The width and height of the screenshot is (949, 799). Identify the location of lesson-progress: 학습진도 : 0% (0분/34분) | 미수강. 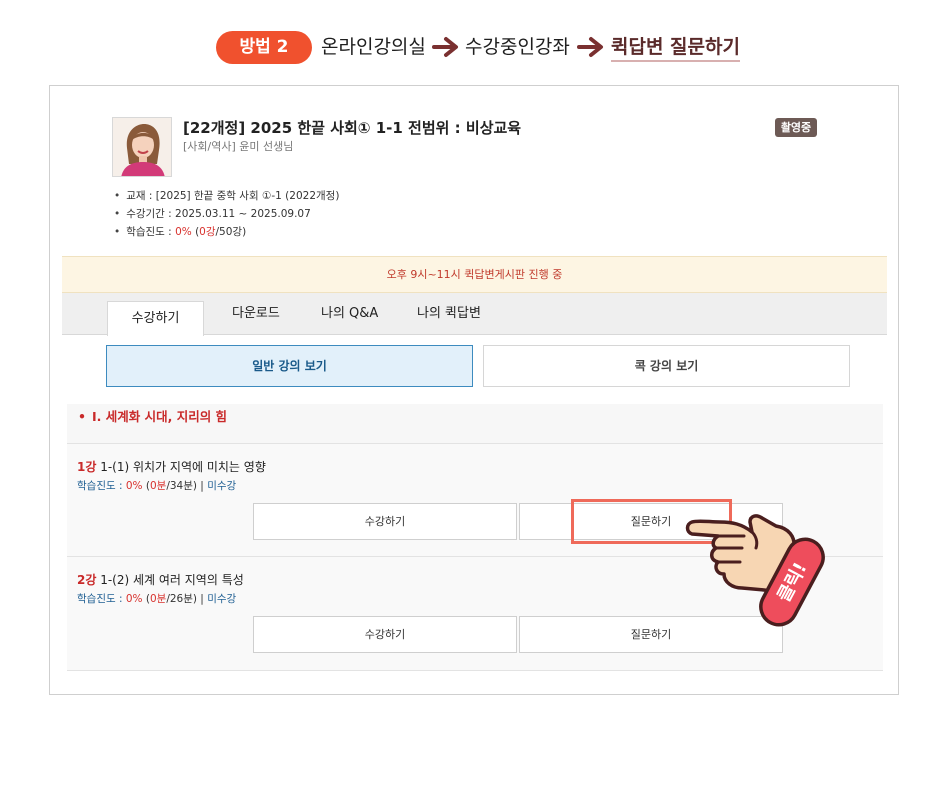
(157, 486).